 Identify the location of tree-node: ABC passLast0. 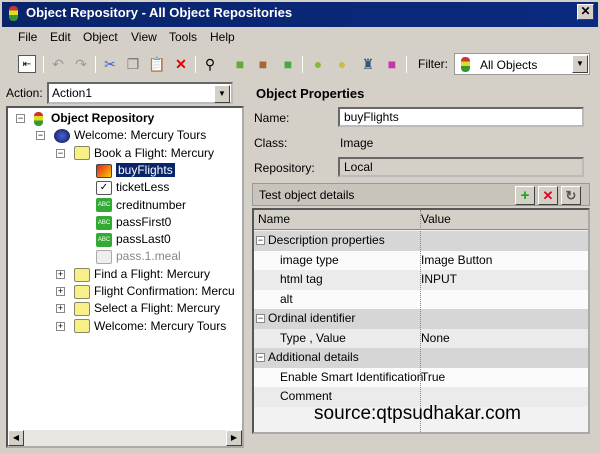
(133, 239).